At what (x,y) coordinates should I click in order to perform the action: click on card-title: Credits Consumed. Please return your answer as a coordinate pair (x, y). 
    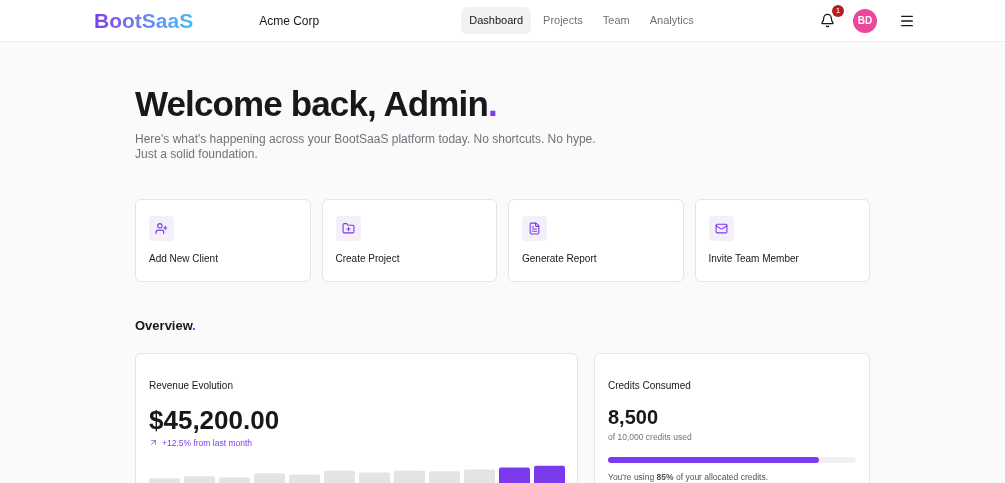
    Looking at the image, I should click on (650, 385).